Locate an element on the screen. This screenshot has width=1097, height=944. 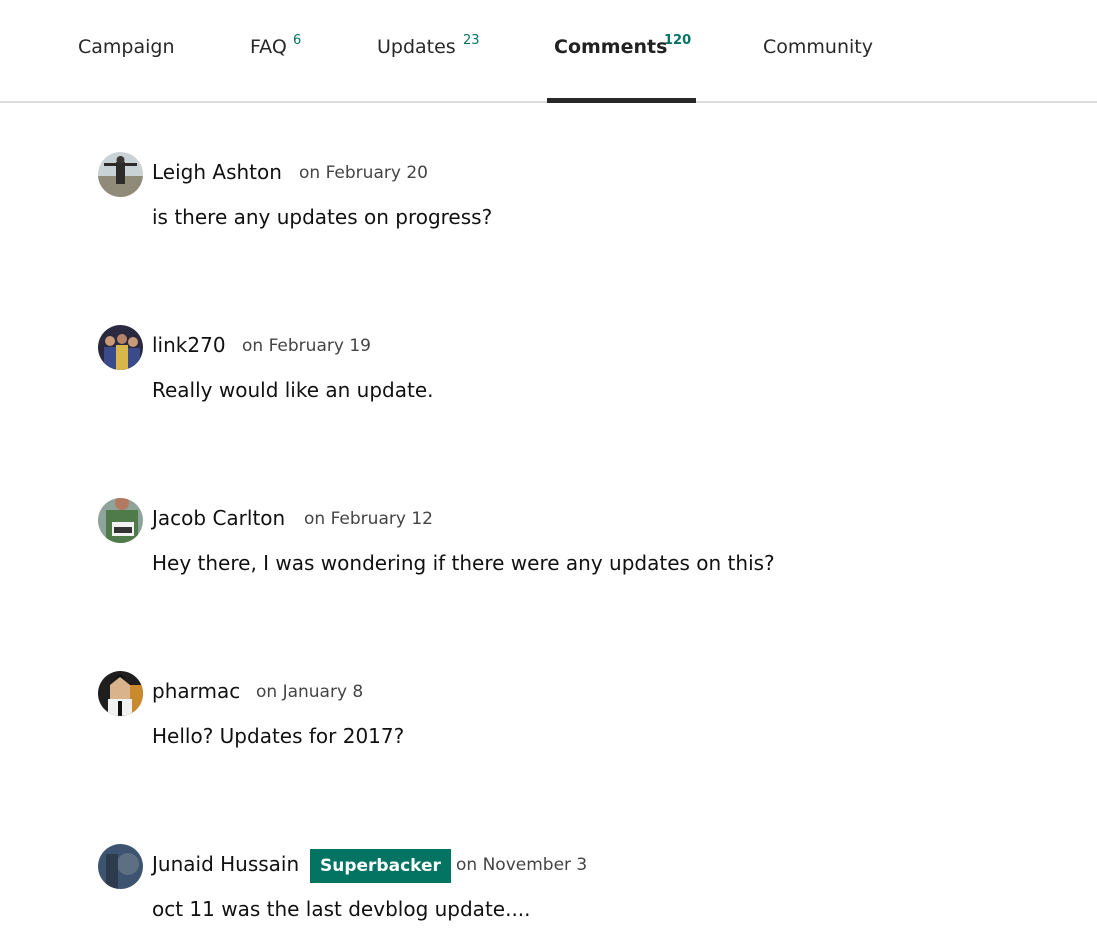
tab-comments: Comments 120 is located at coordinates (621, 51).